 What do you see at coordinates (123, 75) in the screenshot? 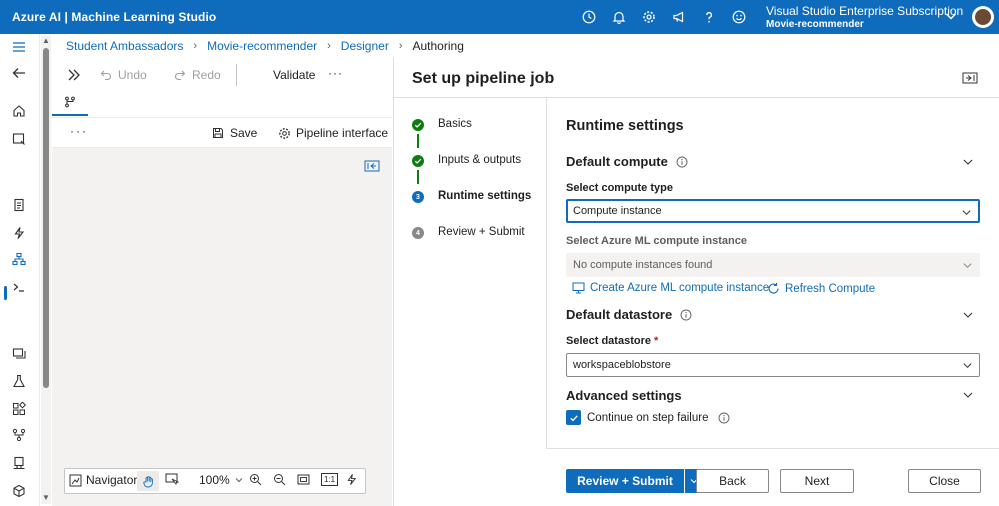
I see `undo-button: Undo` at bounding box center [123, 75].